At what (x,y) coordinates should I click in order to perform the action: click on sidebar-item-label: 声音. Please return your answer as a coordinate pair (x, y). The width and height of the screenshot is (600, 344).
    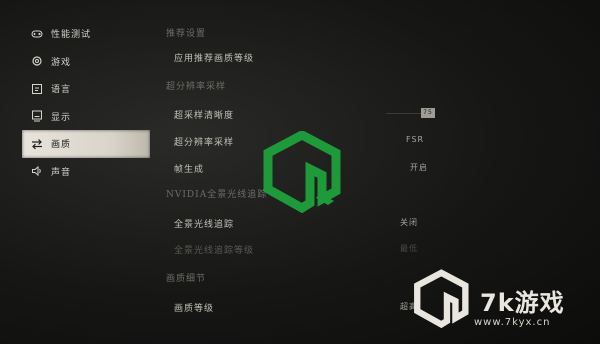
    Looking at the image, I should click on (61, 172).